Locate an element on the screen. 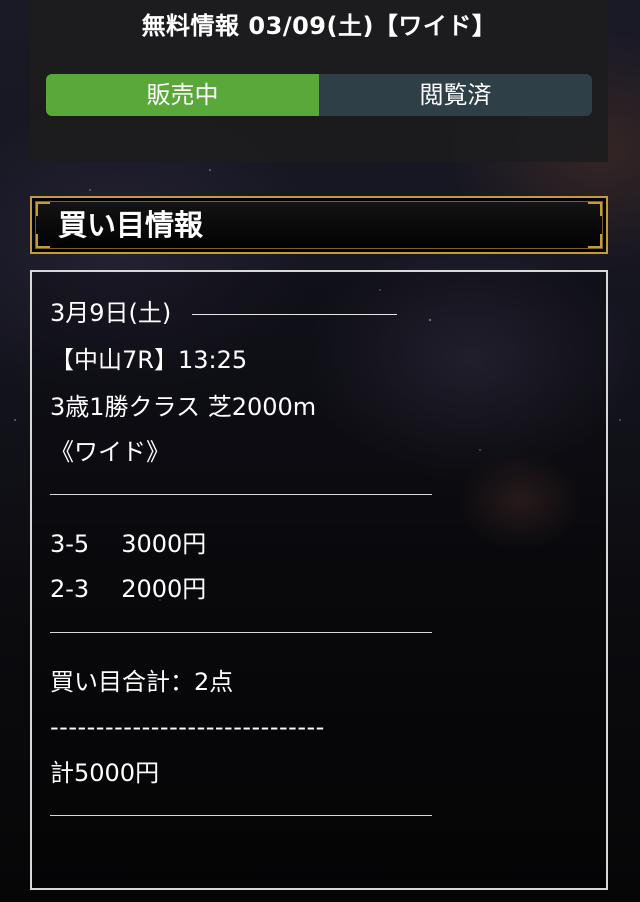 The width and height of the screenshot is (640, 902). bet-row: 2-3 2000円 is located at coordinates (128, 589).